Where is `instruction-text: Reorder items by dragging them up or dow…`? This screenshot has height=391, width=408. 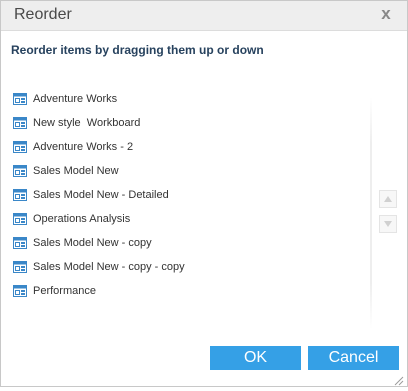 instruction-text: Reorder items by dragging them up or dow… is located at coordinates (137, 50).